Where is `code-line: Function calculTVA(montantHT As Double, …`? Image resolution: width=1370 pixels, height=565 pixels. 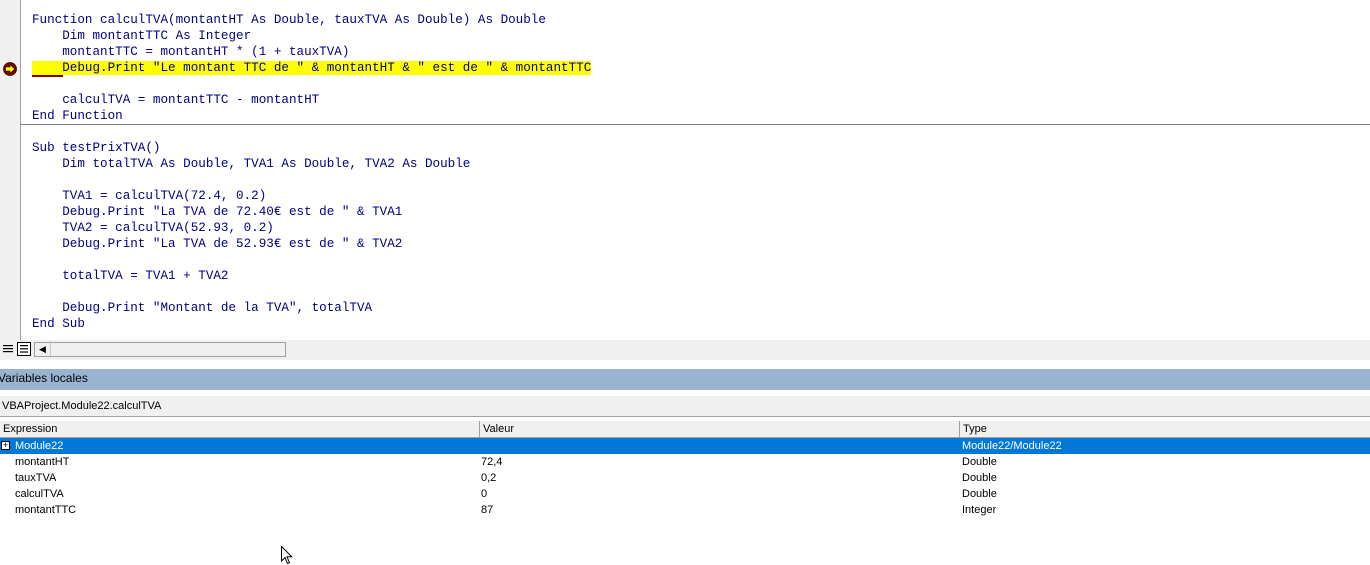
code-line: Function calculTVA(montantHT As Double, … is located at coordinates (701, 20).